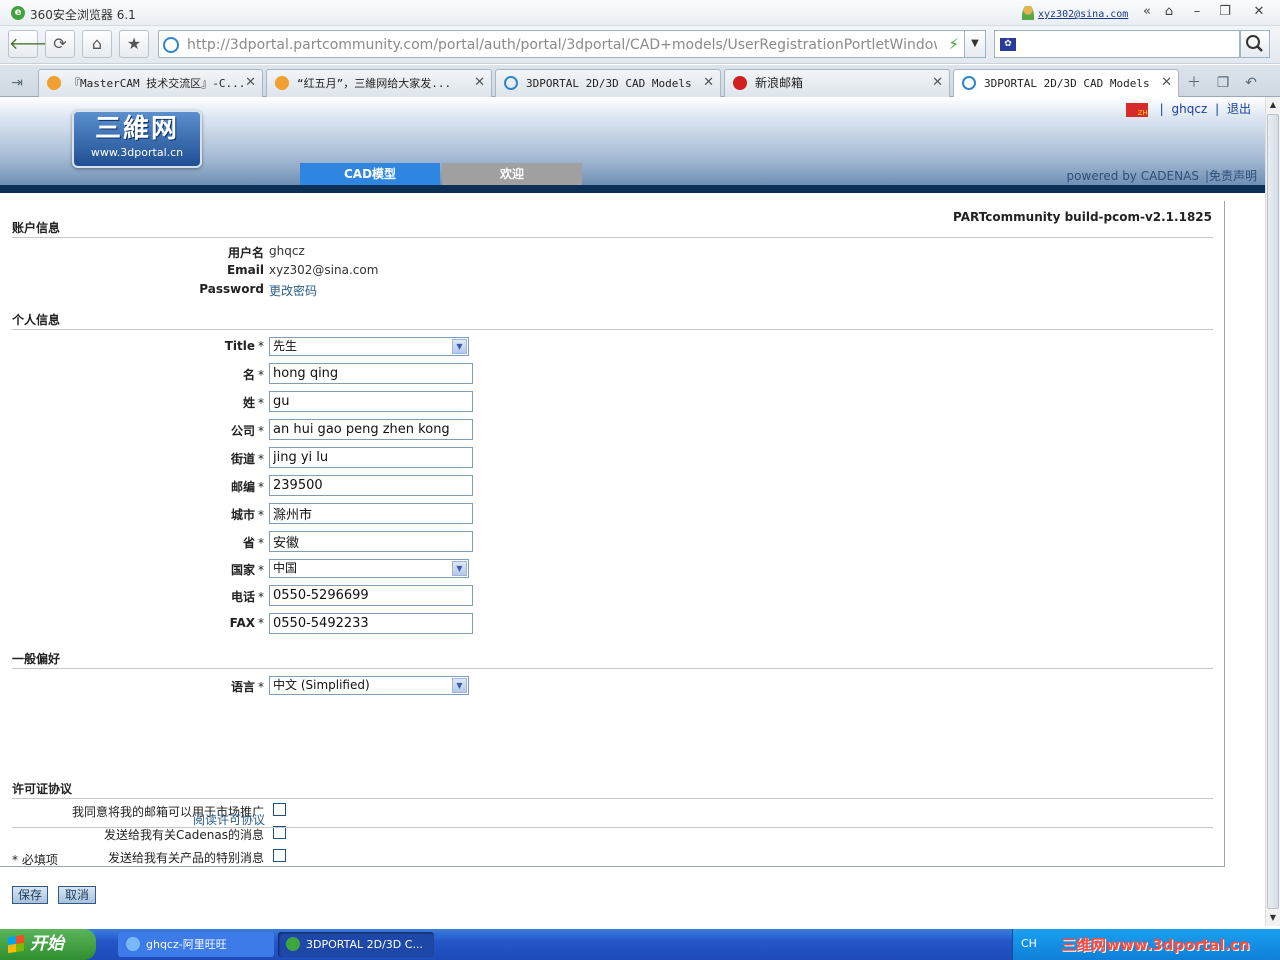 The width and height of the screenshot is (1280, 960). I want to click on new-tab-icon: ＋, so click(1194, 83).